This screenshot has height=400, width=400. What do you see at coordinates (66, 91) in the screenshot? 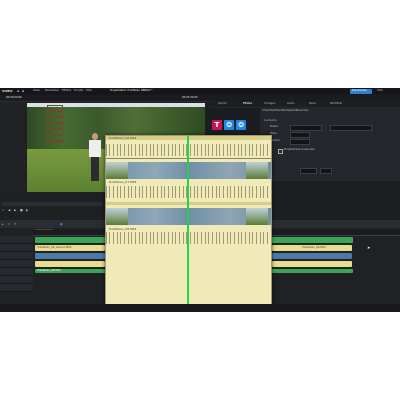
I see `menu-item-effects: Effekte` at bounding box center [66, 91].